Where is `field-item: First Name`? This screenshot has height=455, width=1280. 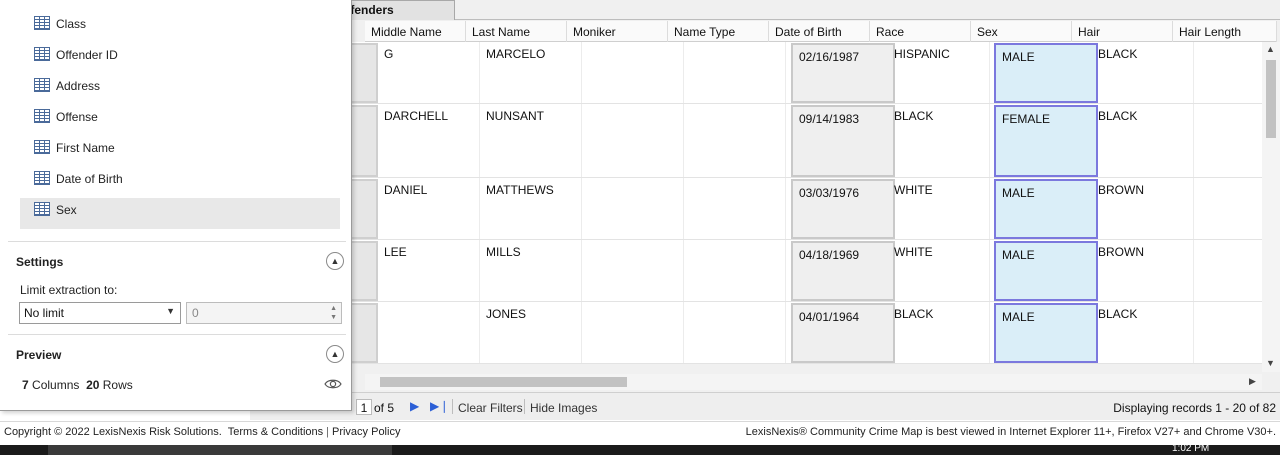
field-item: First Name is located at coordinates (180, 151).